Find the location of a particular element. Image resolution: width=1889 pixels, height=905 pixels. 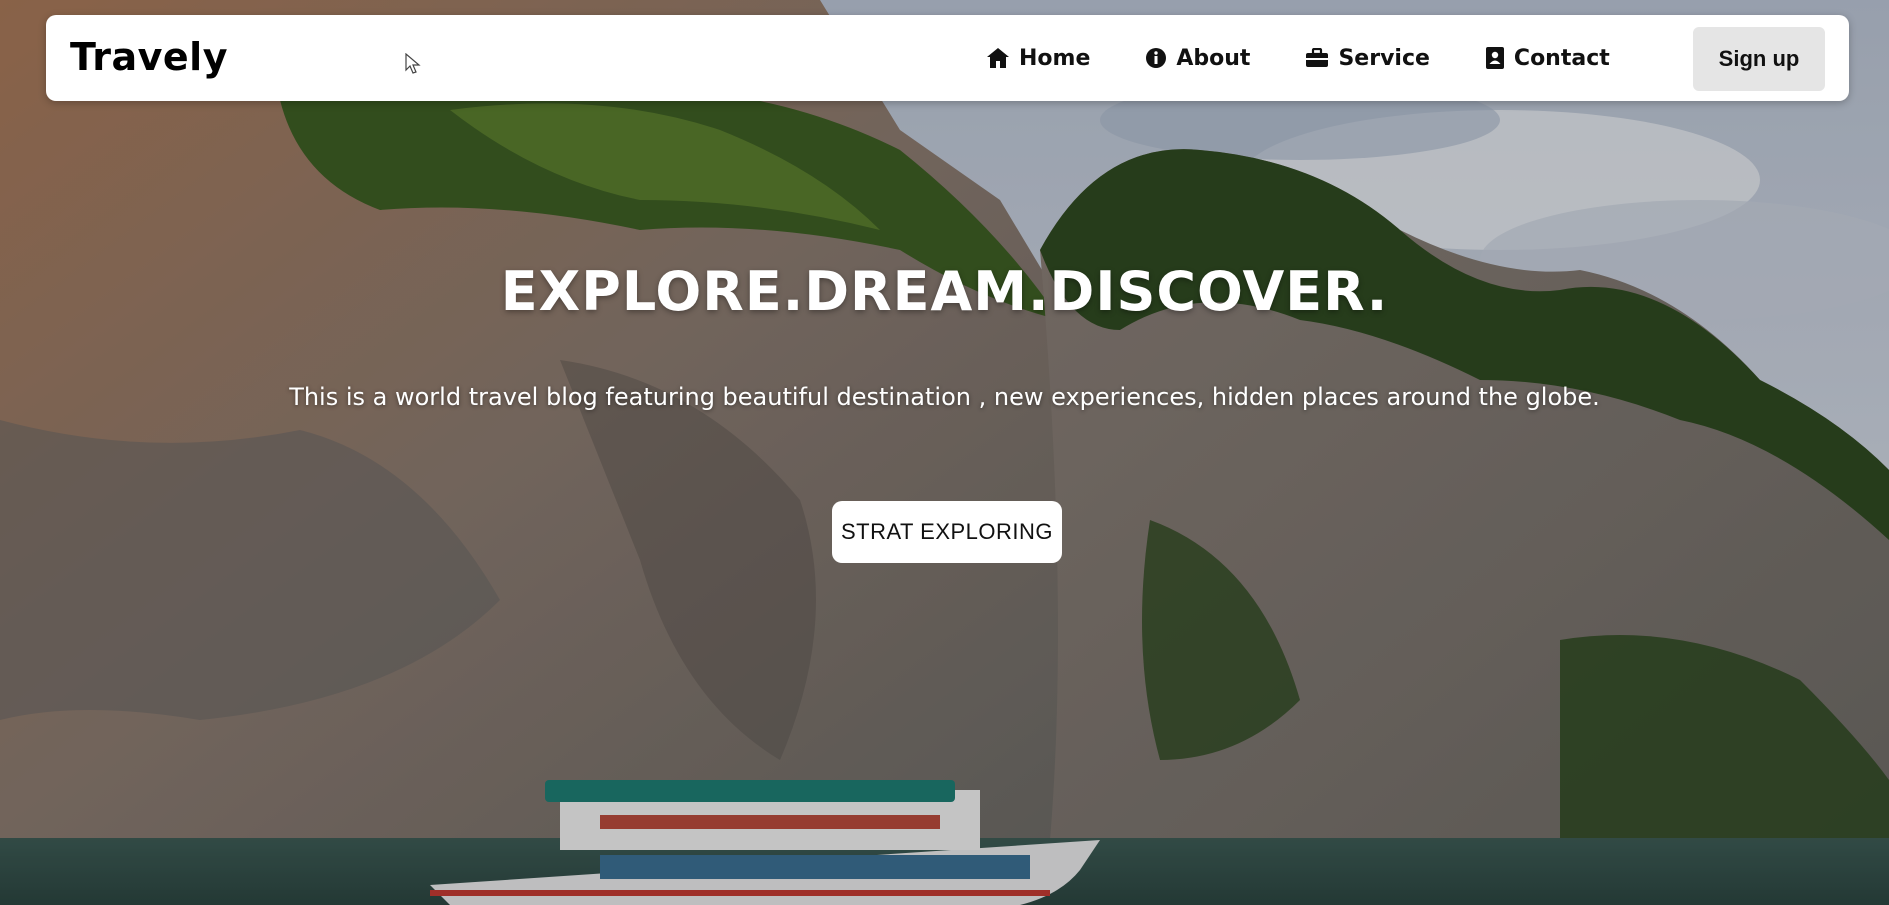

hero-title: EXPLORE.DREAM.DISCOVER. is located at coordinates (944, 291).